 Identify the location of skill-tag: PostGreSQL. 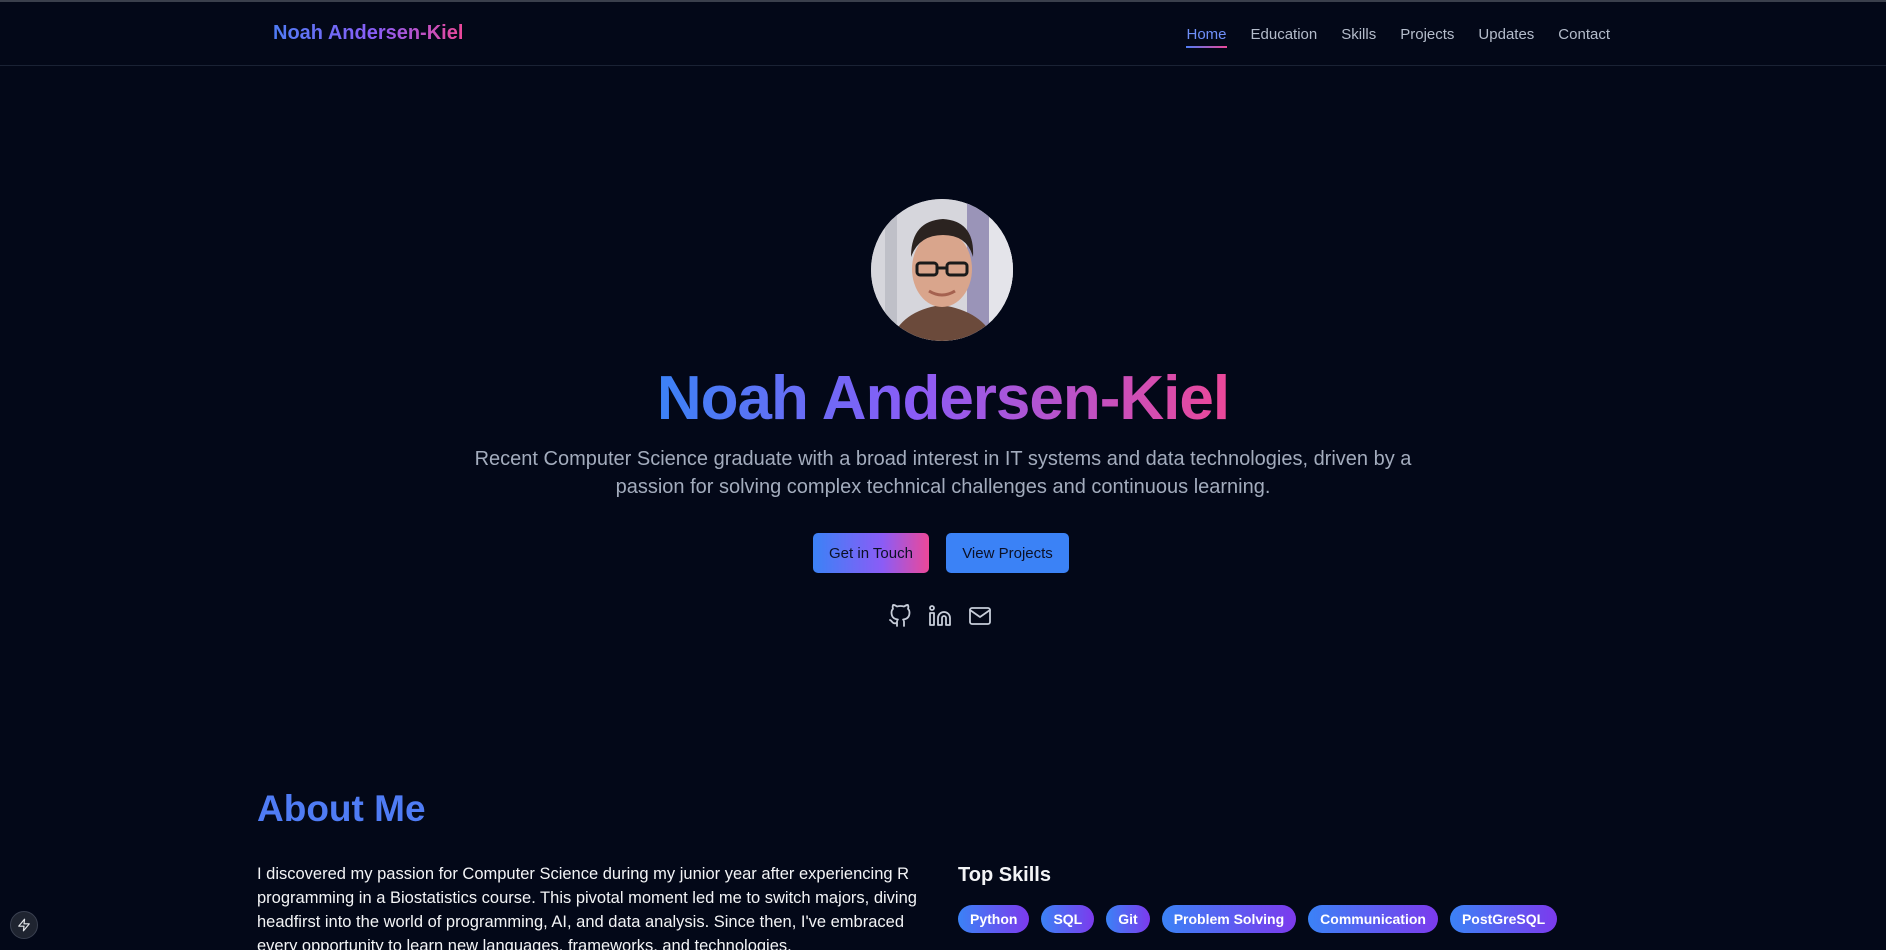
(1503, 919).